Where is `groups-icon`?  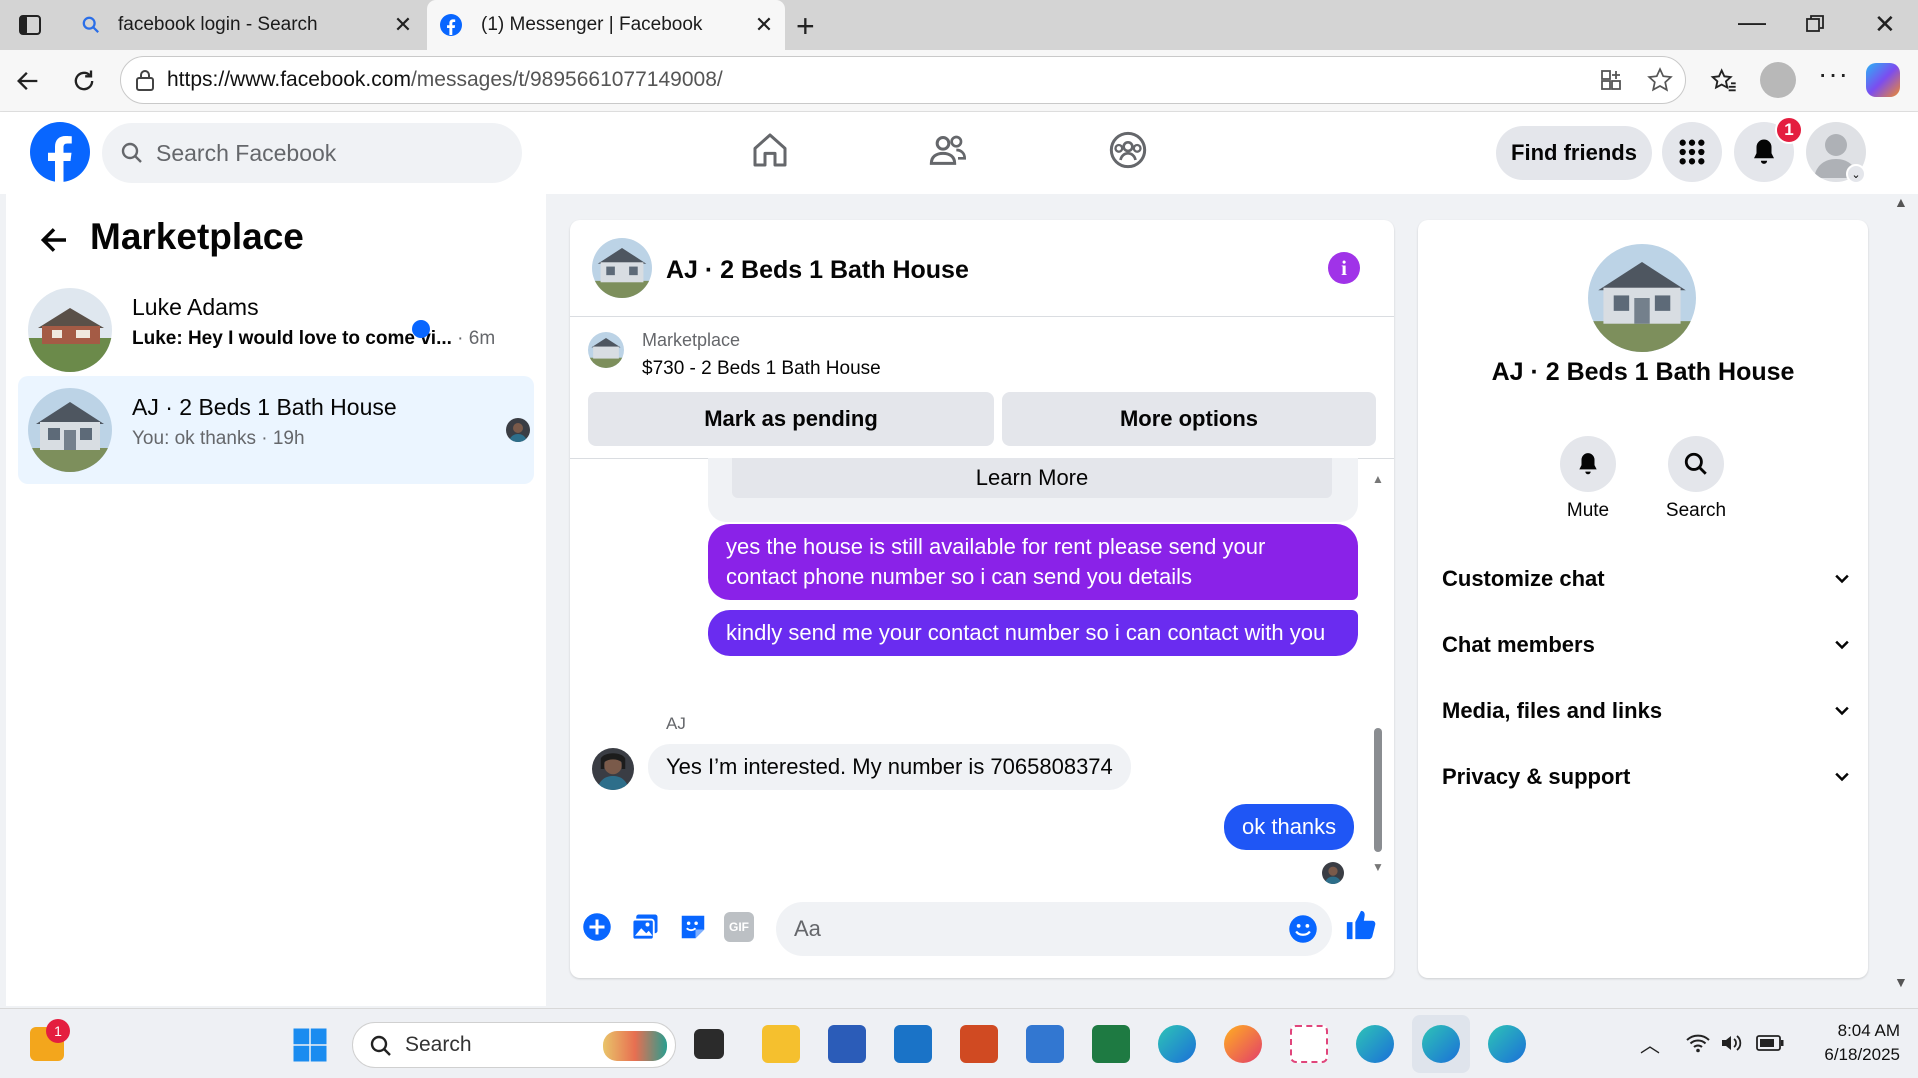 groups-icon is located at coordinates (1128, 150).